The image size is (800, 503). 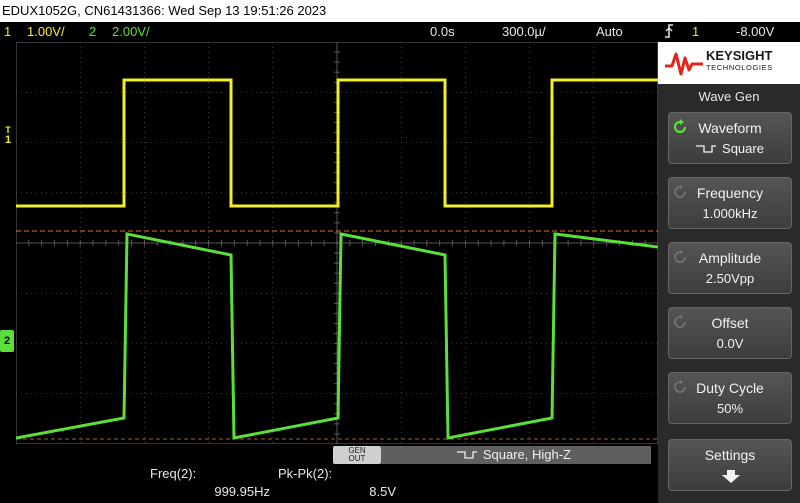 I want to click on time-delay: 0.0s, so click(x=442, y=32).